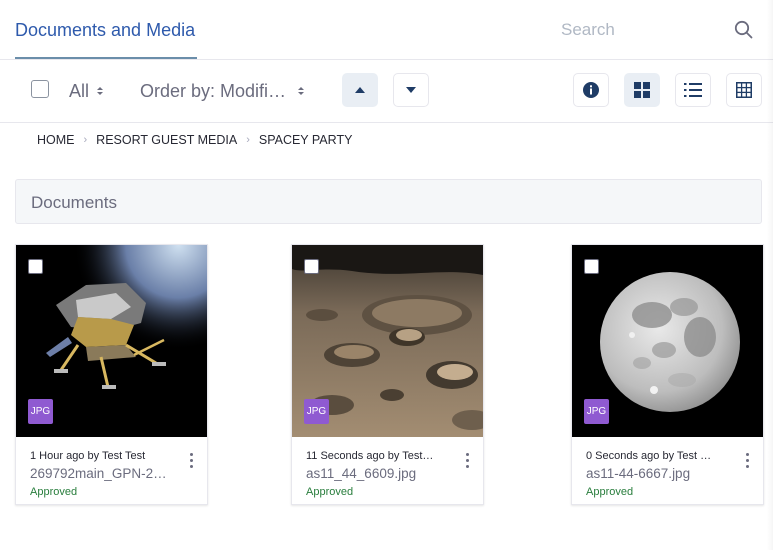  What do you see at coordinates (381, 473) in the screenshot?
I see `card-file-name: as11_44_6609.jpg` at bounding box center [381, 473].